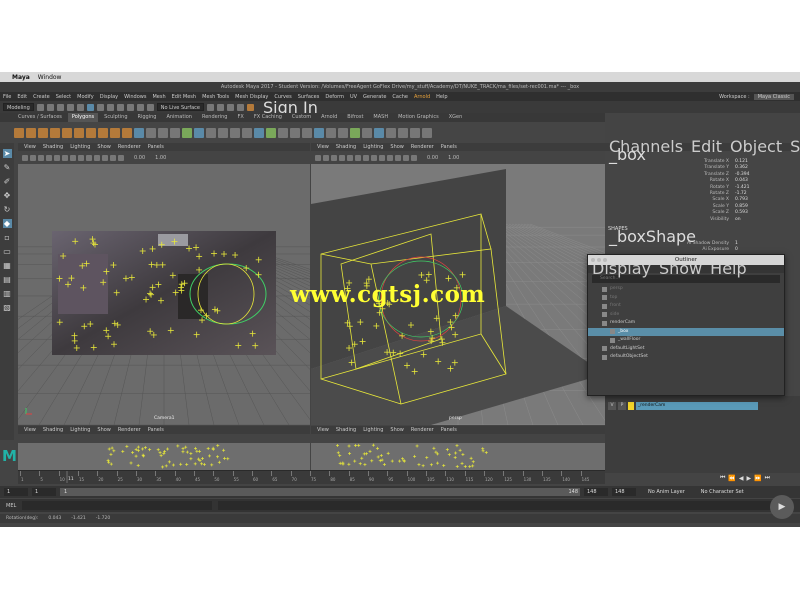  Describe the element at coordinates (180, 107) in the screenshot. I see `live-surface-field: No Live Surface` at that location.